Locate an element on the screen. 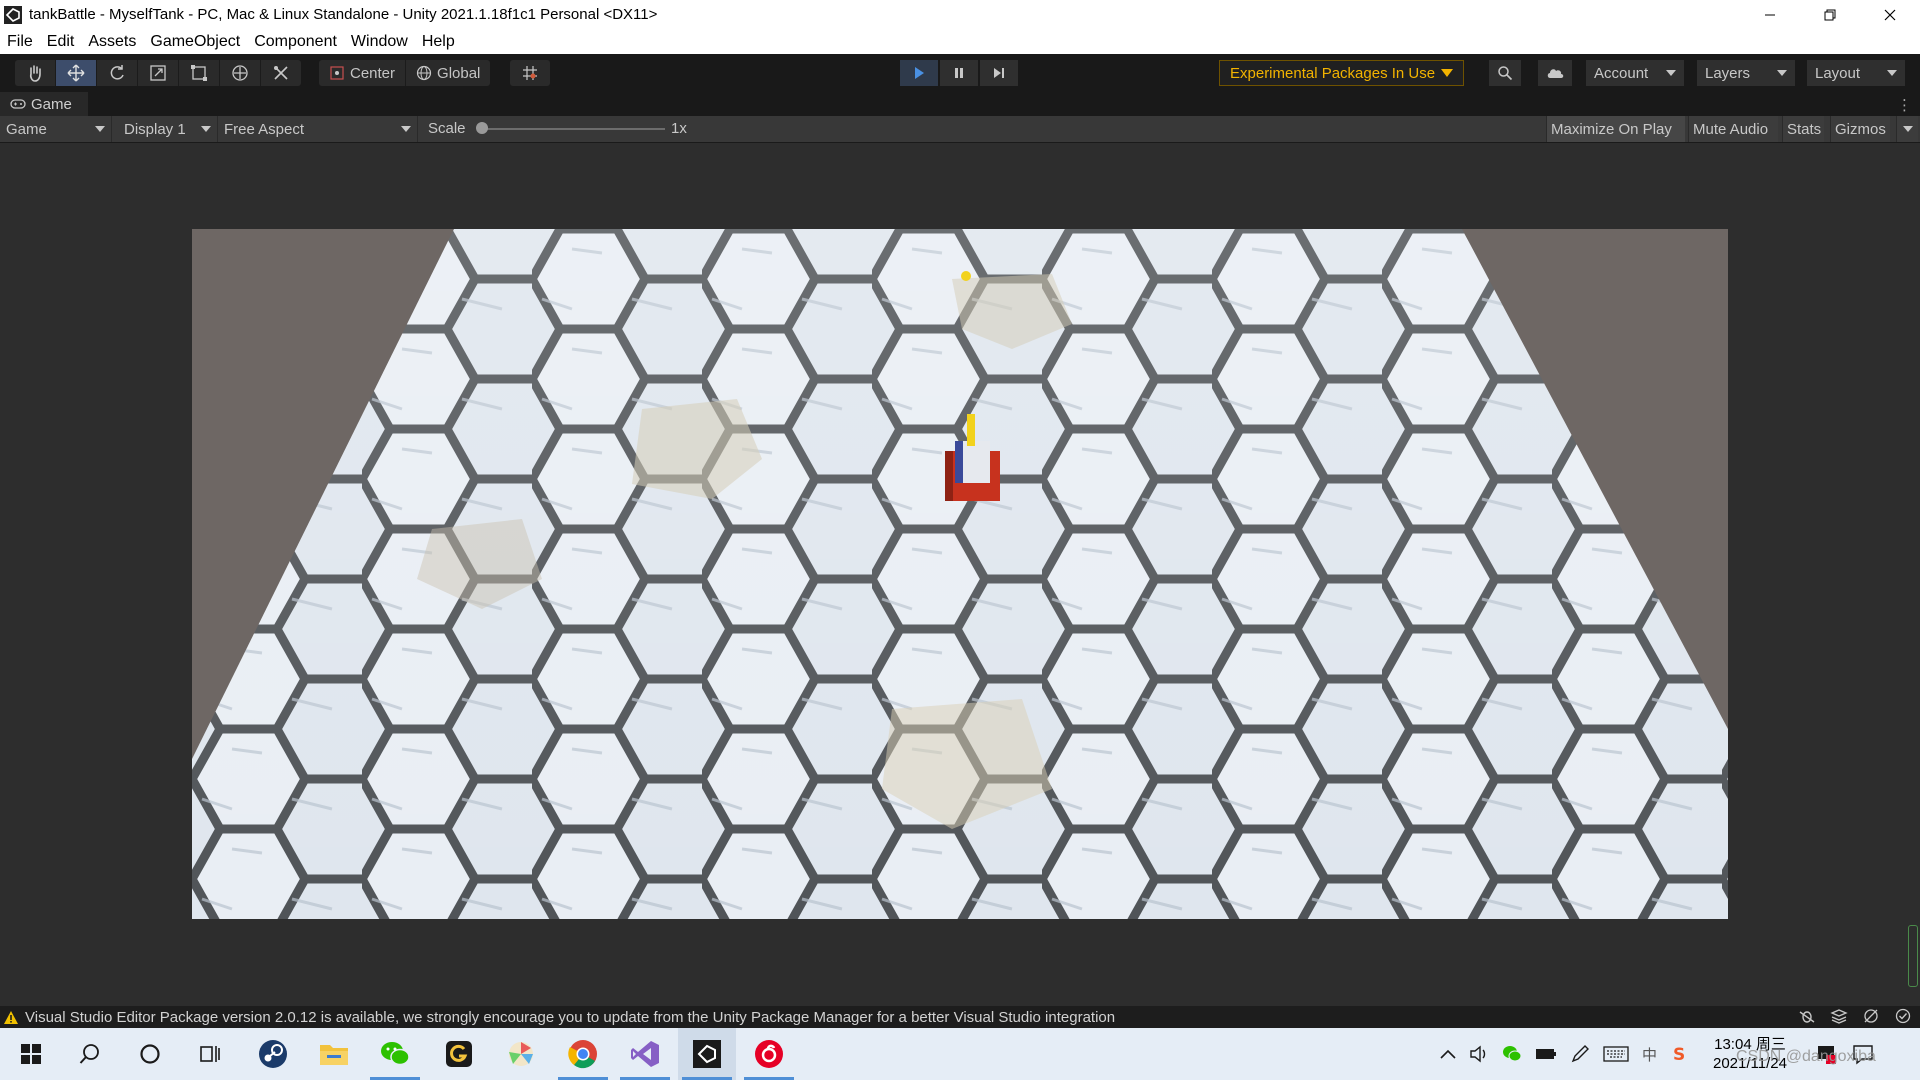 This screenshot has width=1920, height=1080. color-picker-icon is located at coordinates (521, 1054).